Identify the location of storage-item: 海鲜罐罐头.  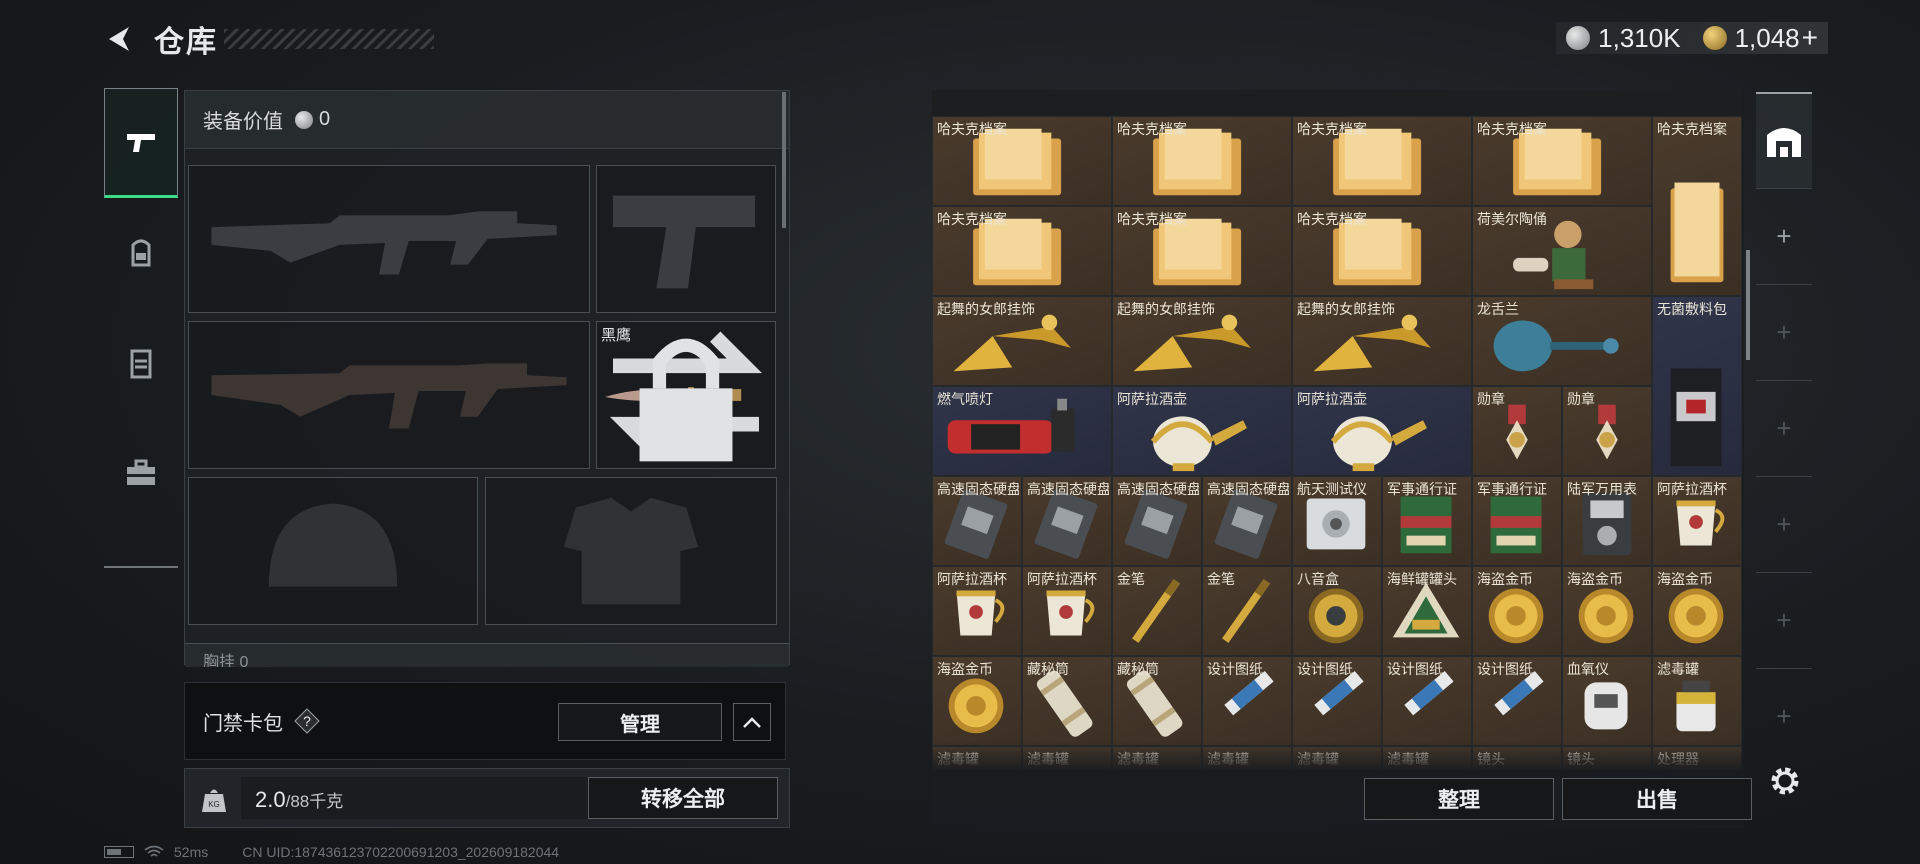
(1427, 611).